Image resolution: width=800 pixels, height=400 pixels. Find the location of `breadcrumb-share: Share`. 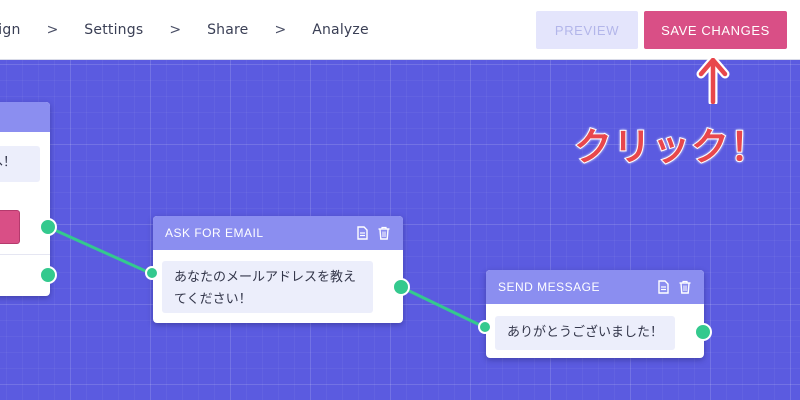

breadcrumb-share: Share is located at coordinates (227, 30).